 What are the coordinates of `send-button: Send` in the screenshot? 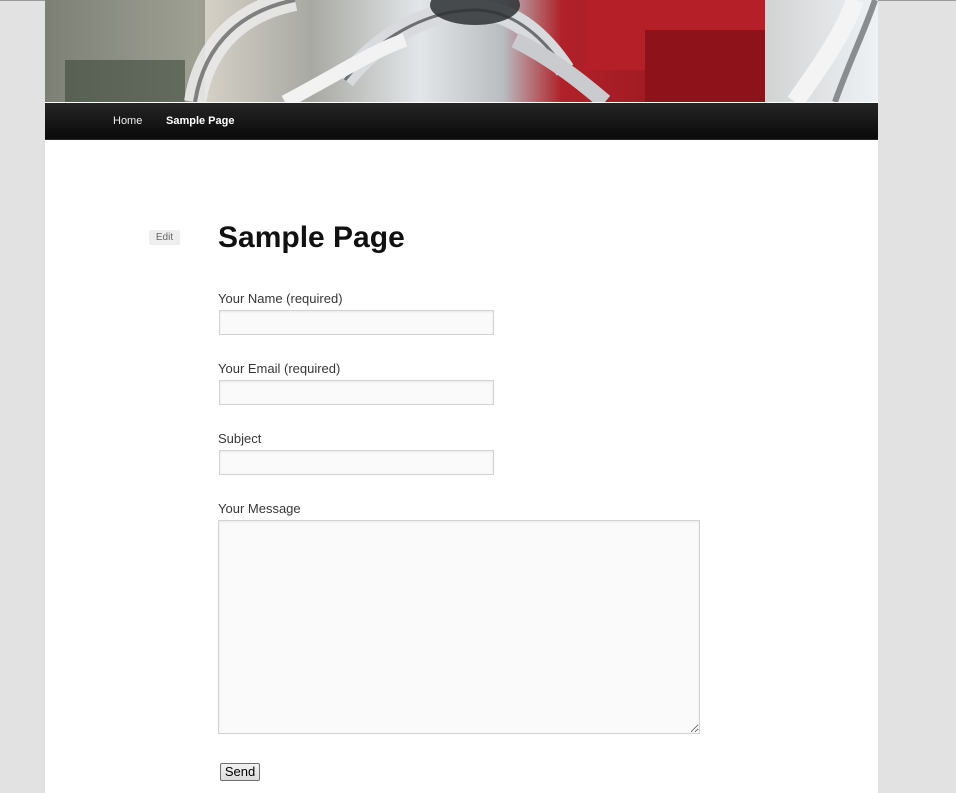 It's located at (240, 772).